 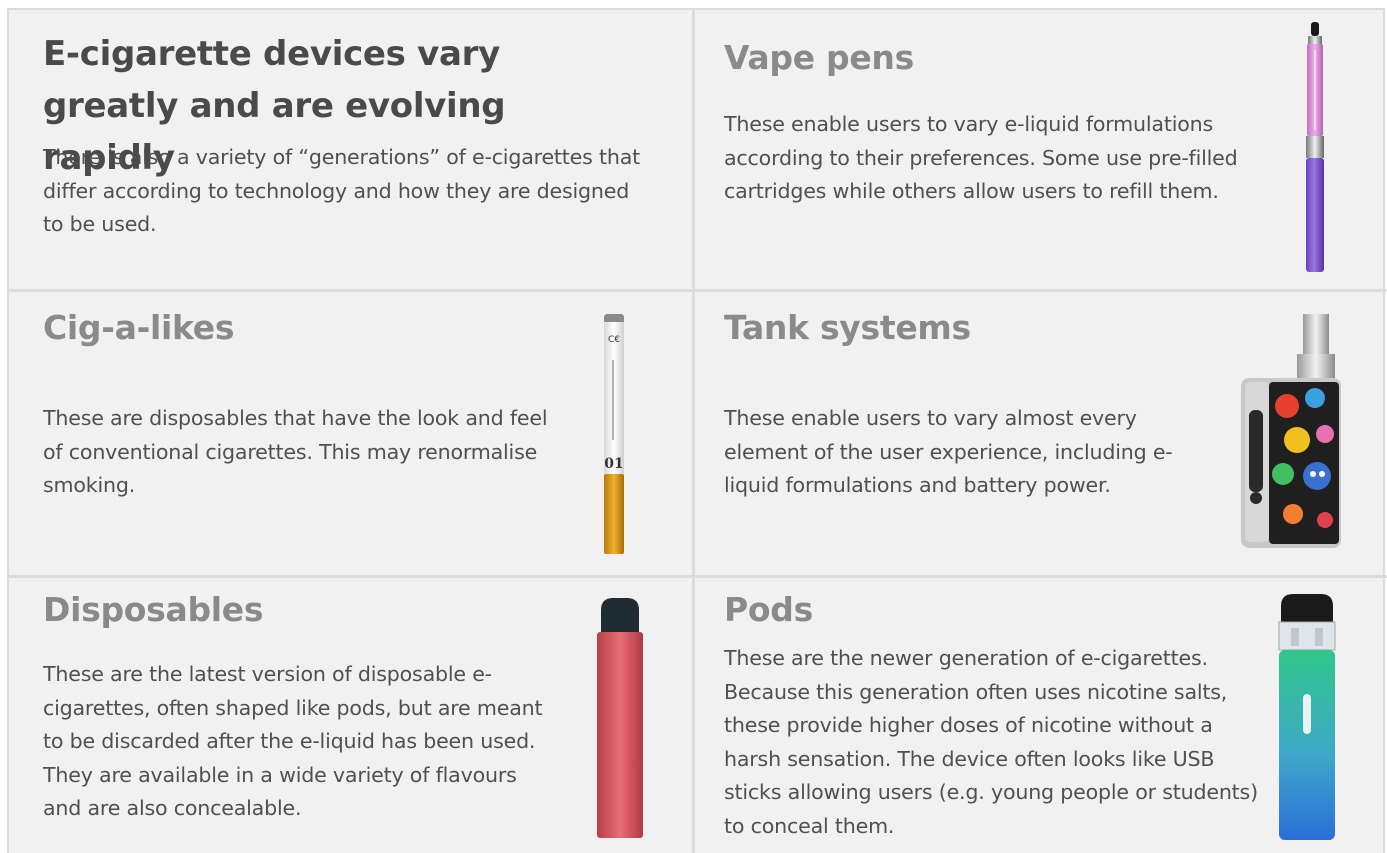 I want to click on disposable-vape-icon, so click(x=620, y=718).